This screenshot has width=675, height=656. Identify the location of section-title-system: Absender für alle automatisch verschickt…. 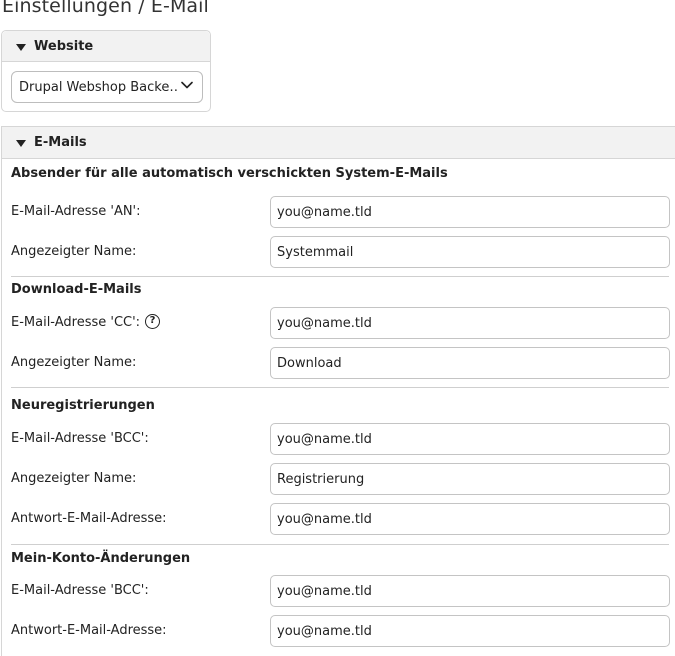
(229, 173).